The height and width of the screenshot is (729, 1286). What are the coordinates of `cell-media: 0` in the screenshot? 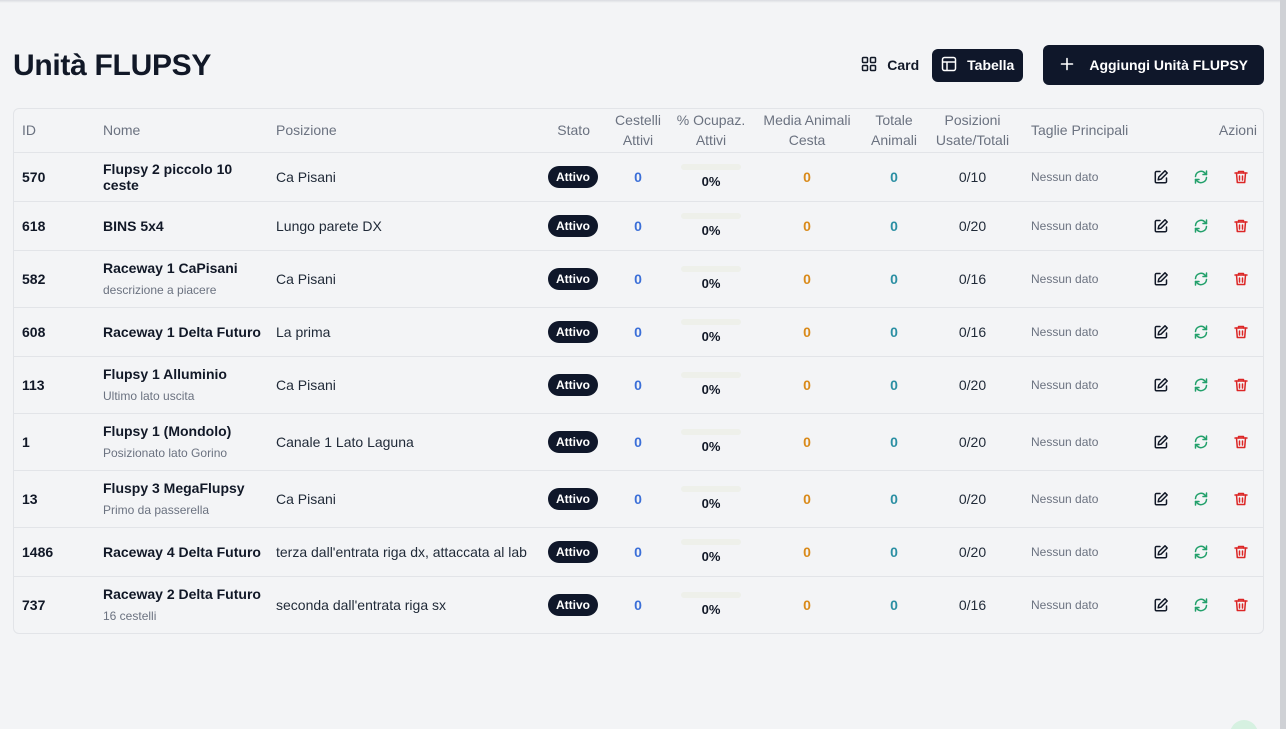 It's located at (807, 279).